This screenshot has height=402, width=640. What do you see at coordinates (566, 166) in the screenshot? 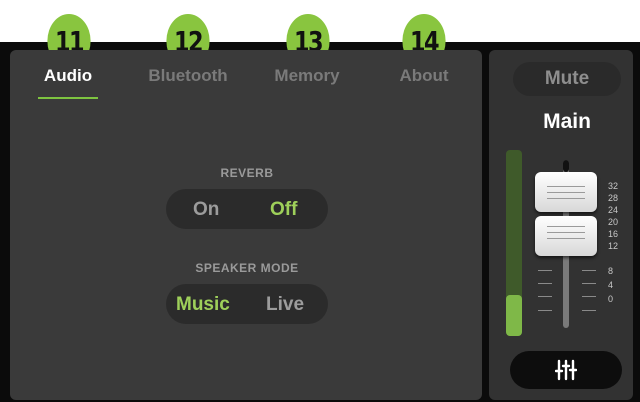
I see `fader-track-top` at bounding box center [566, 166].